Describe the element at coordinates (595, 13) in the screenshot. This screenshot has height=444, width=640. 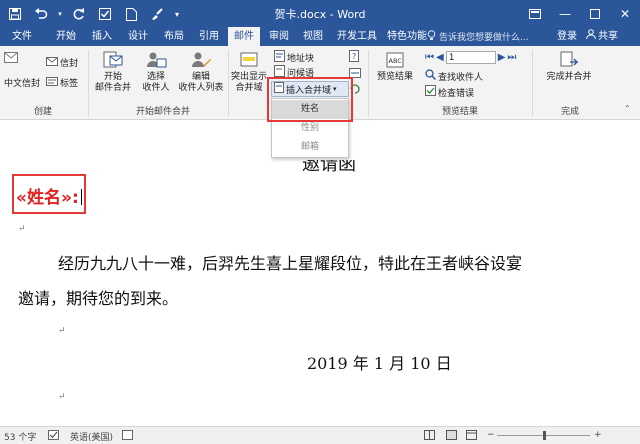
I see `maximize-icon` at that location.